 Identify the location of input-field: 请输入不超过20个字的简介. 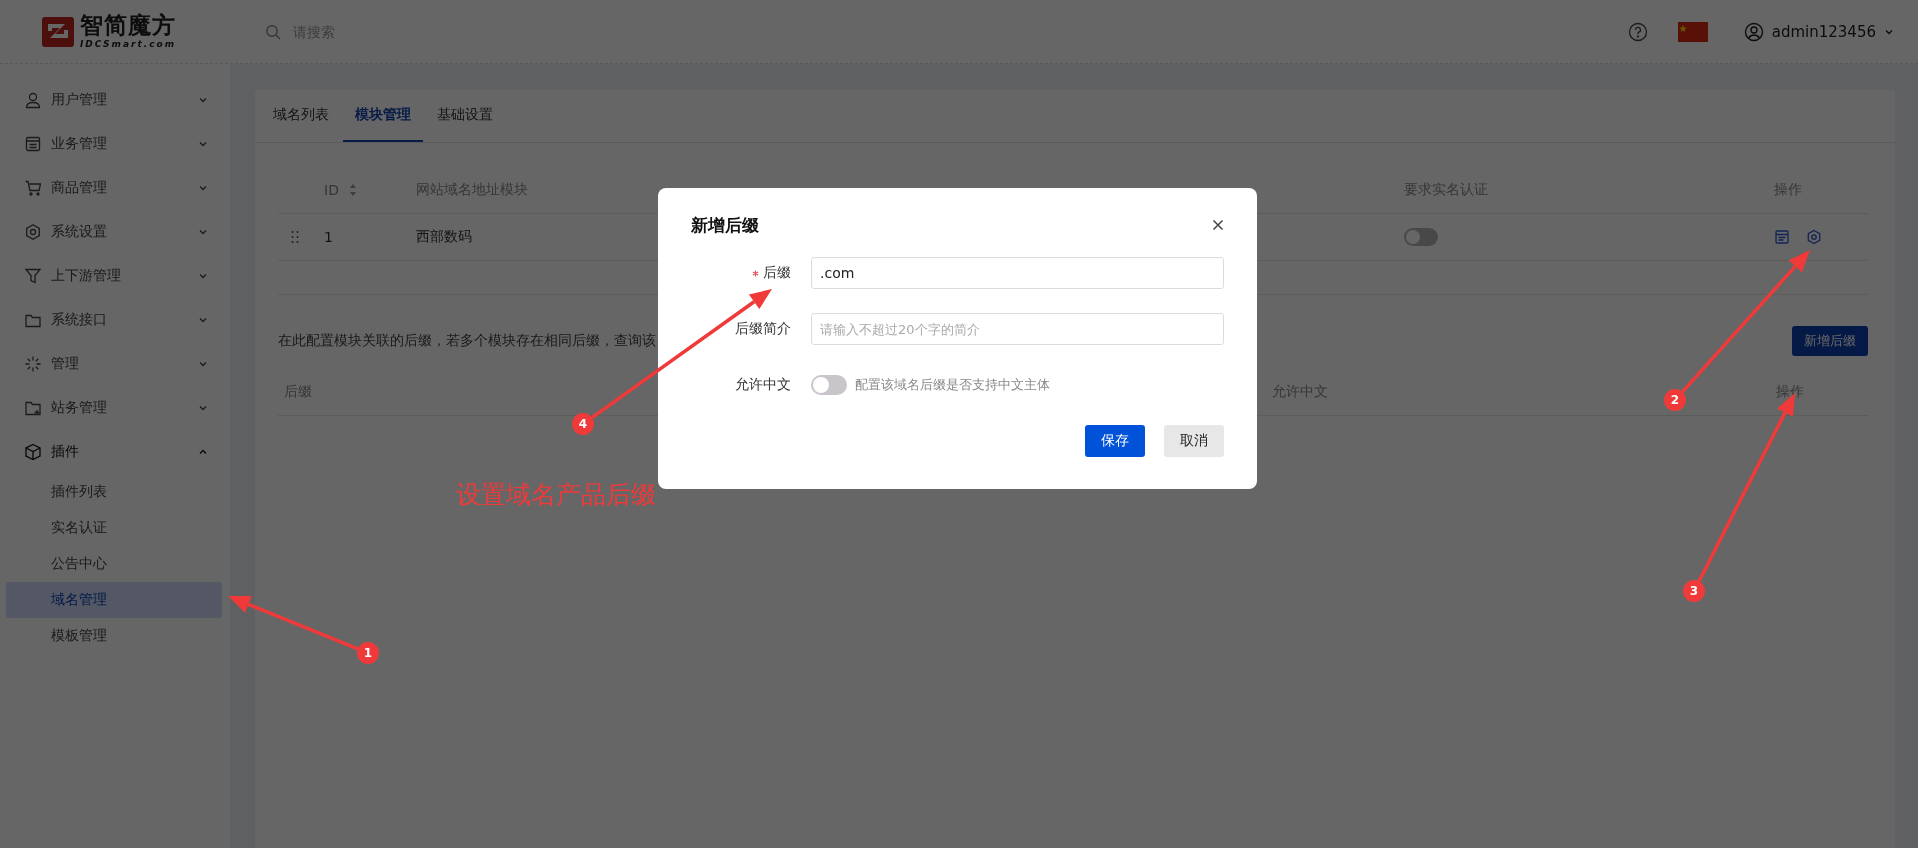
(1017, 329).